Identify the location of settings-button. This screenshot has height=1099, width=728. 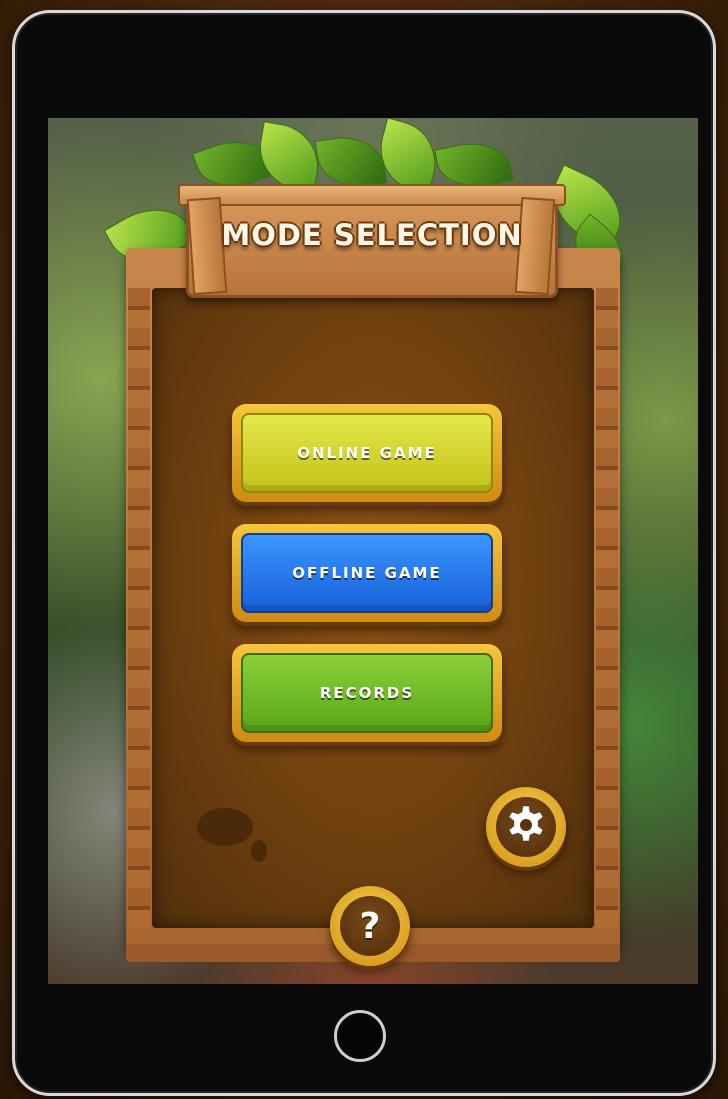
(526, 827).